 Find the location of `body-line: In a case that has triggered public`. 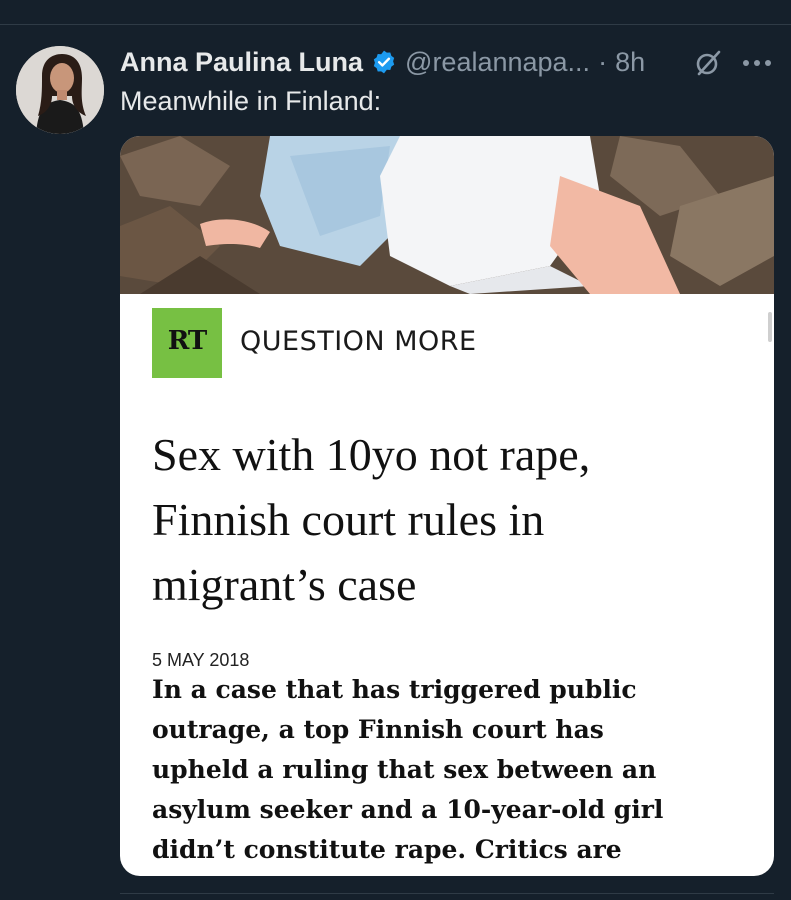

body-line: In a case that has triggered public is located at coordinates (394, 689).